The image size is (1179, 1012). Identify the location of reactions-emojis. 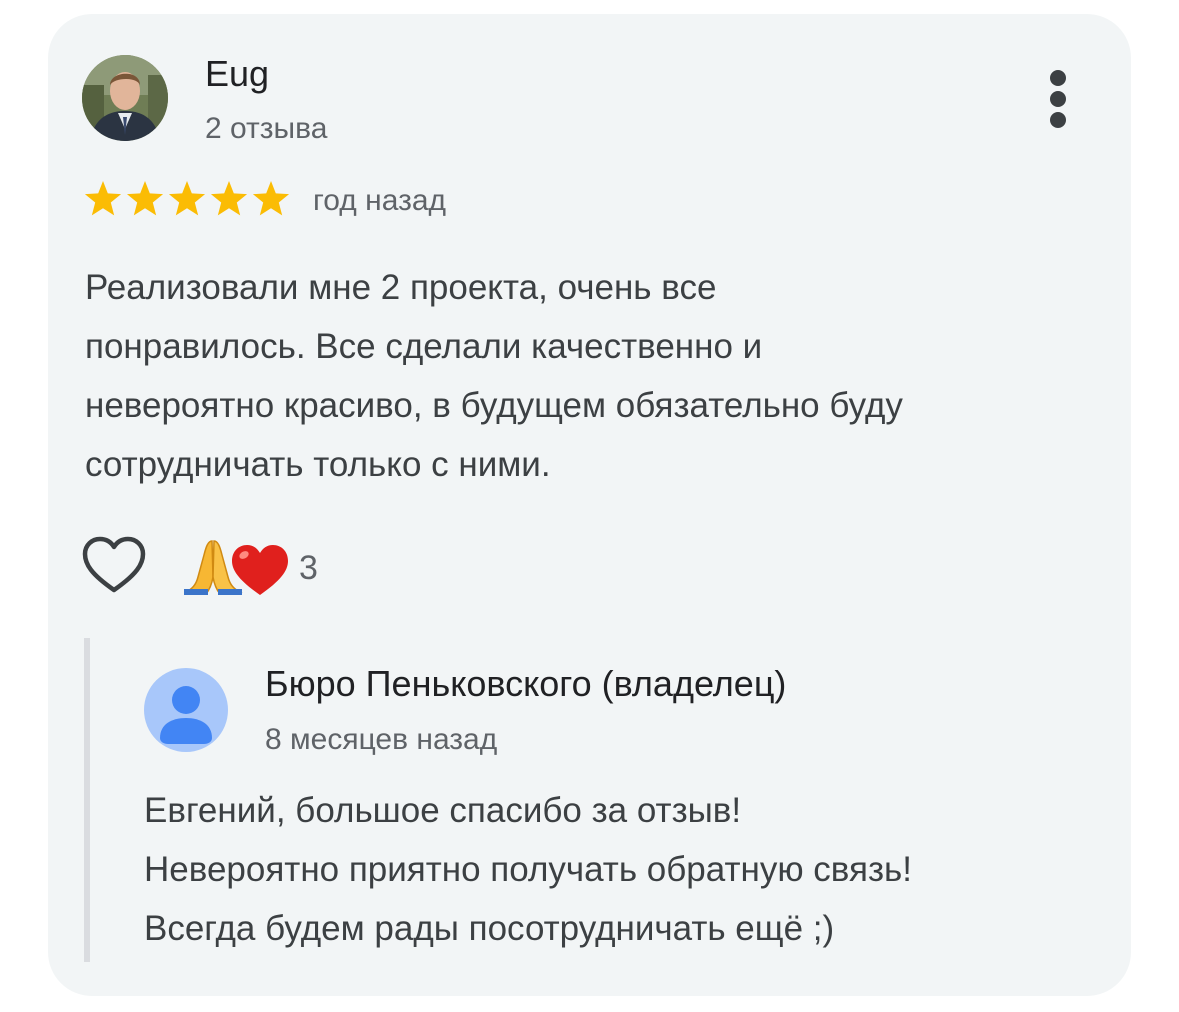
(235, 567).